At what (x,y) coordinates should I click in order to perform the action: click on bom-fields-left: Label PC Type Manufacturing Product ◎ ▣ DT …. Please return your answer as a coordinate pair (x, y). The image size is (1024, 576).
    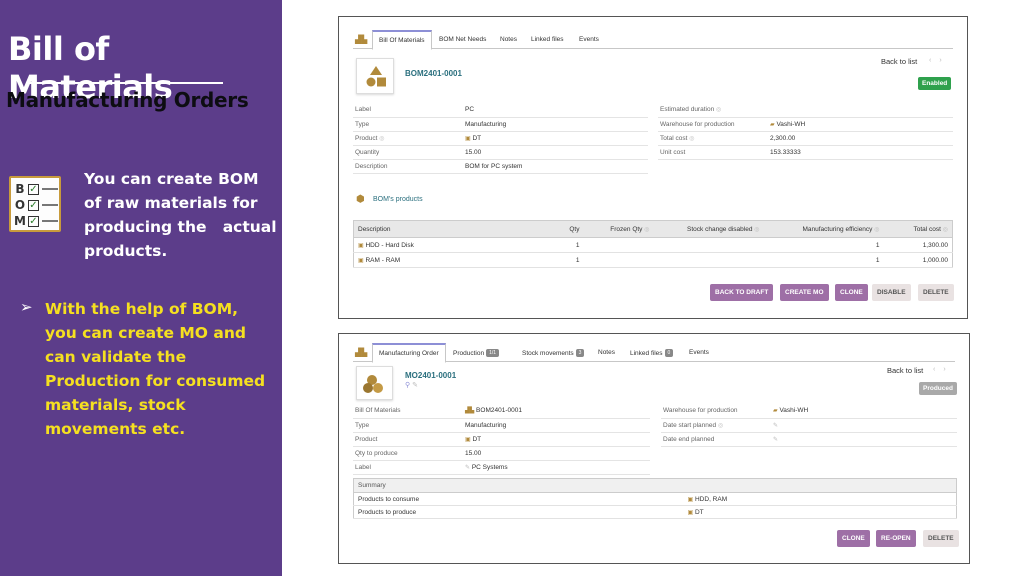
    Looking at the image, I should click on (500, 138).